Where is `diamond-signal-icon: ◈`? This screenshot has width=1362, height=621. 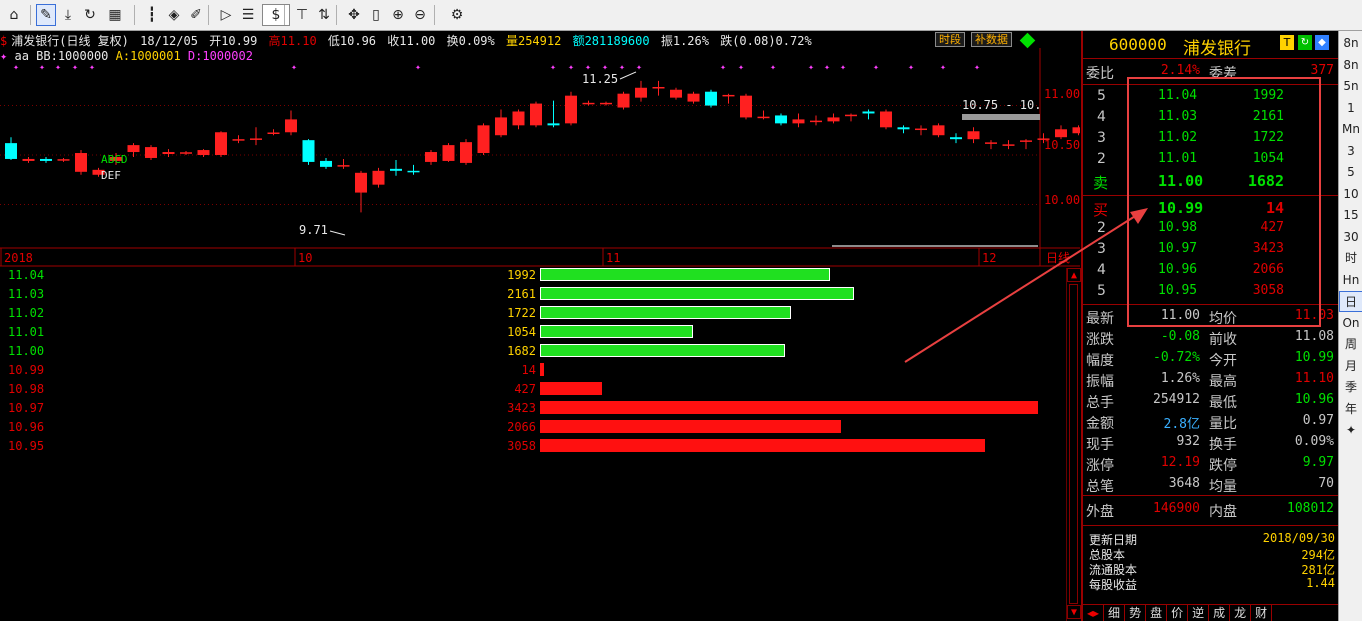 diamond-signal-icon: ◈ is located at coordinates (174, 15).